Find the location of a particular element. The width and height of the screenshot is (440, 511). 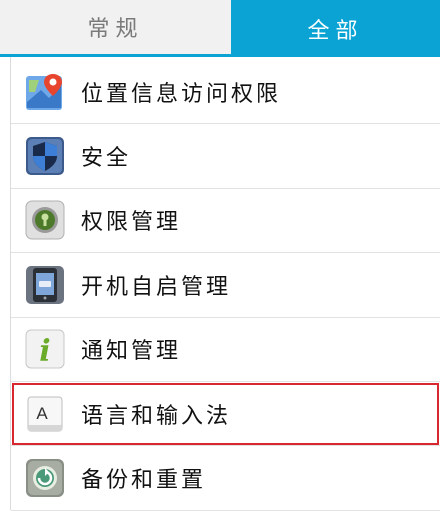

settings-item-permissions: 权限管理 is located at coordinates (225, 221).